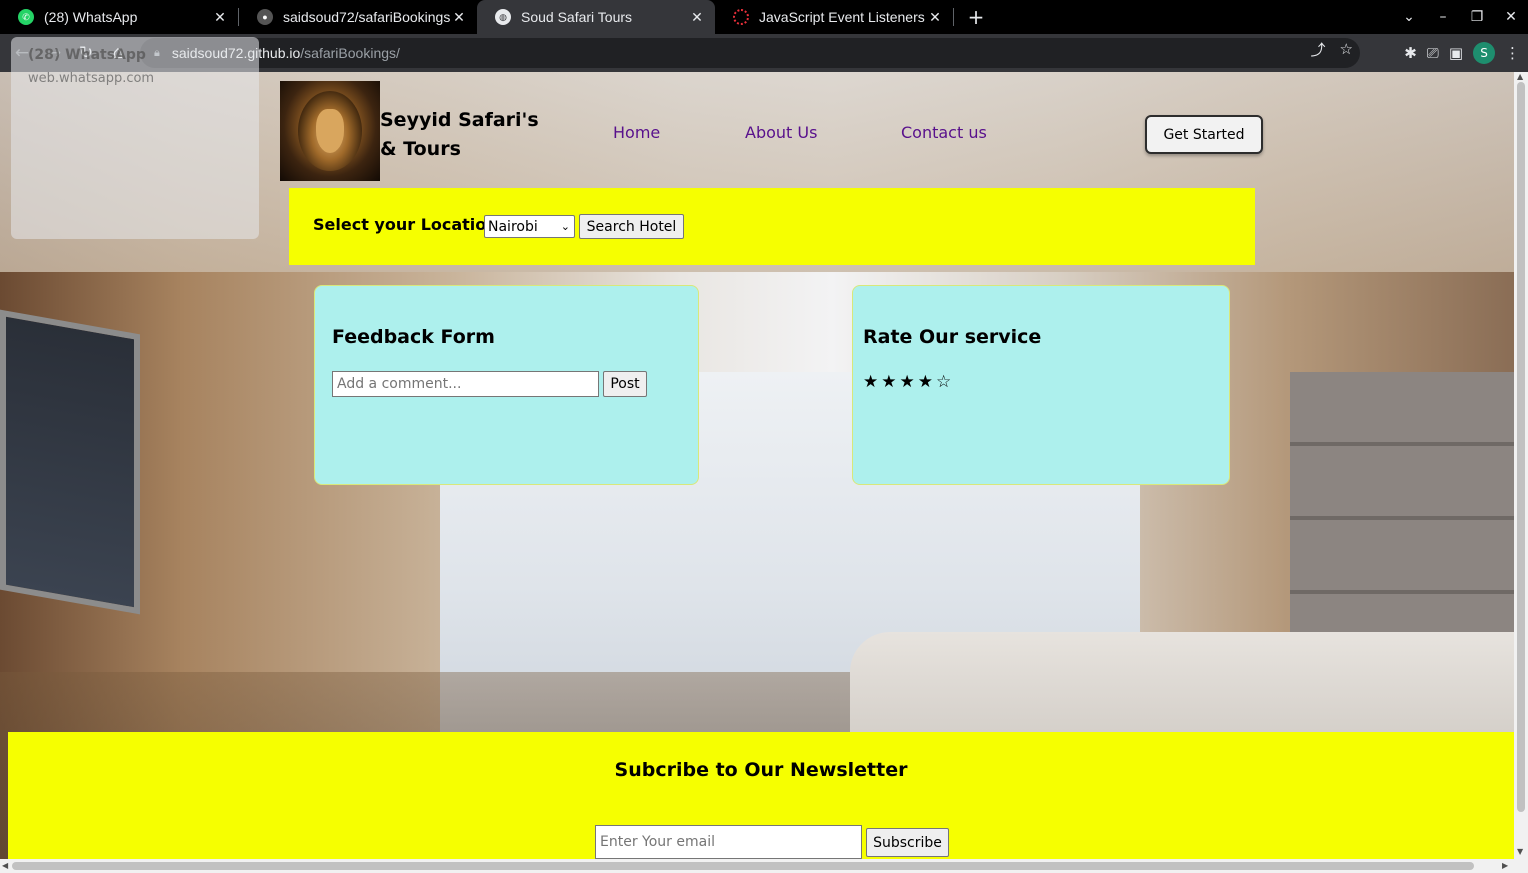 The image size is (1528, 873). I want to click on bookmark-star-icon: ☆, so click(1346, 49).